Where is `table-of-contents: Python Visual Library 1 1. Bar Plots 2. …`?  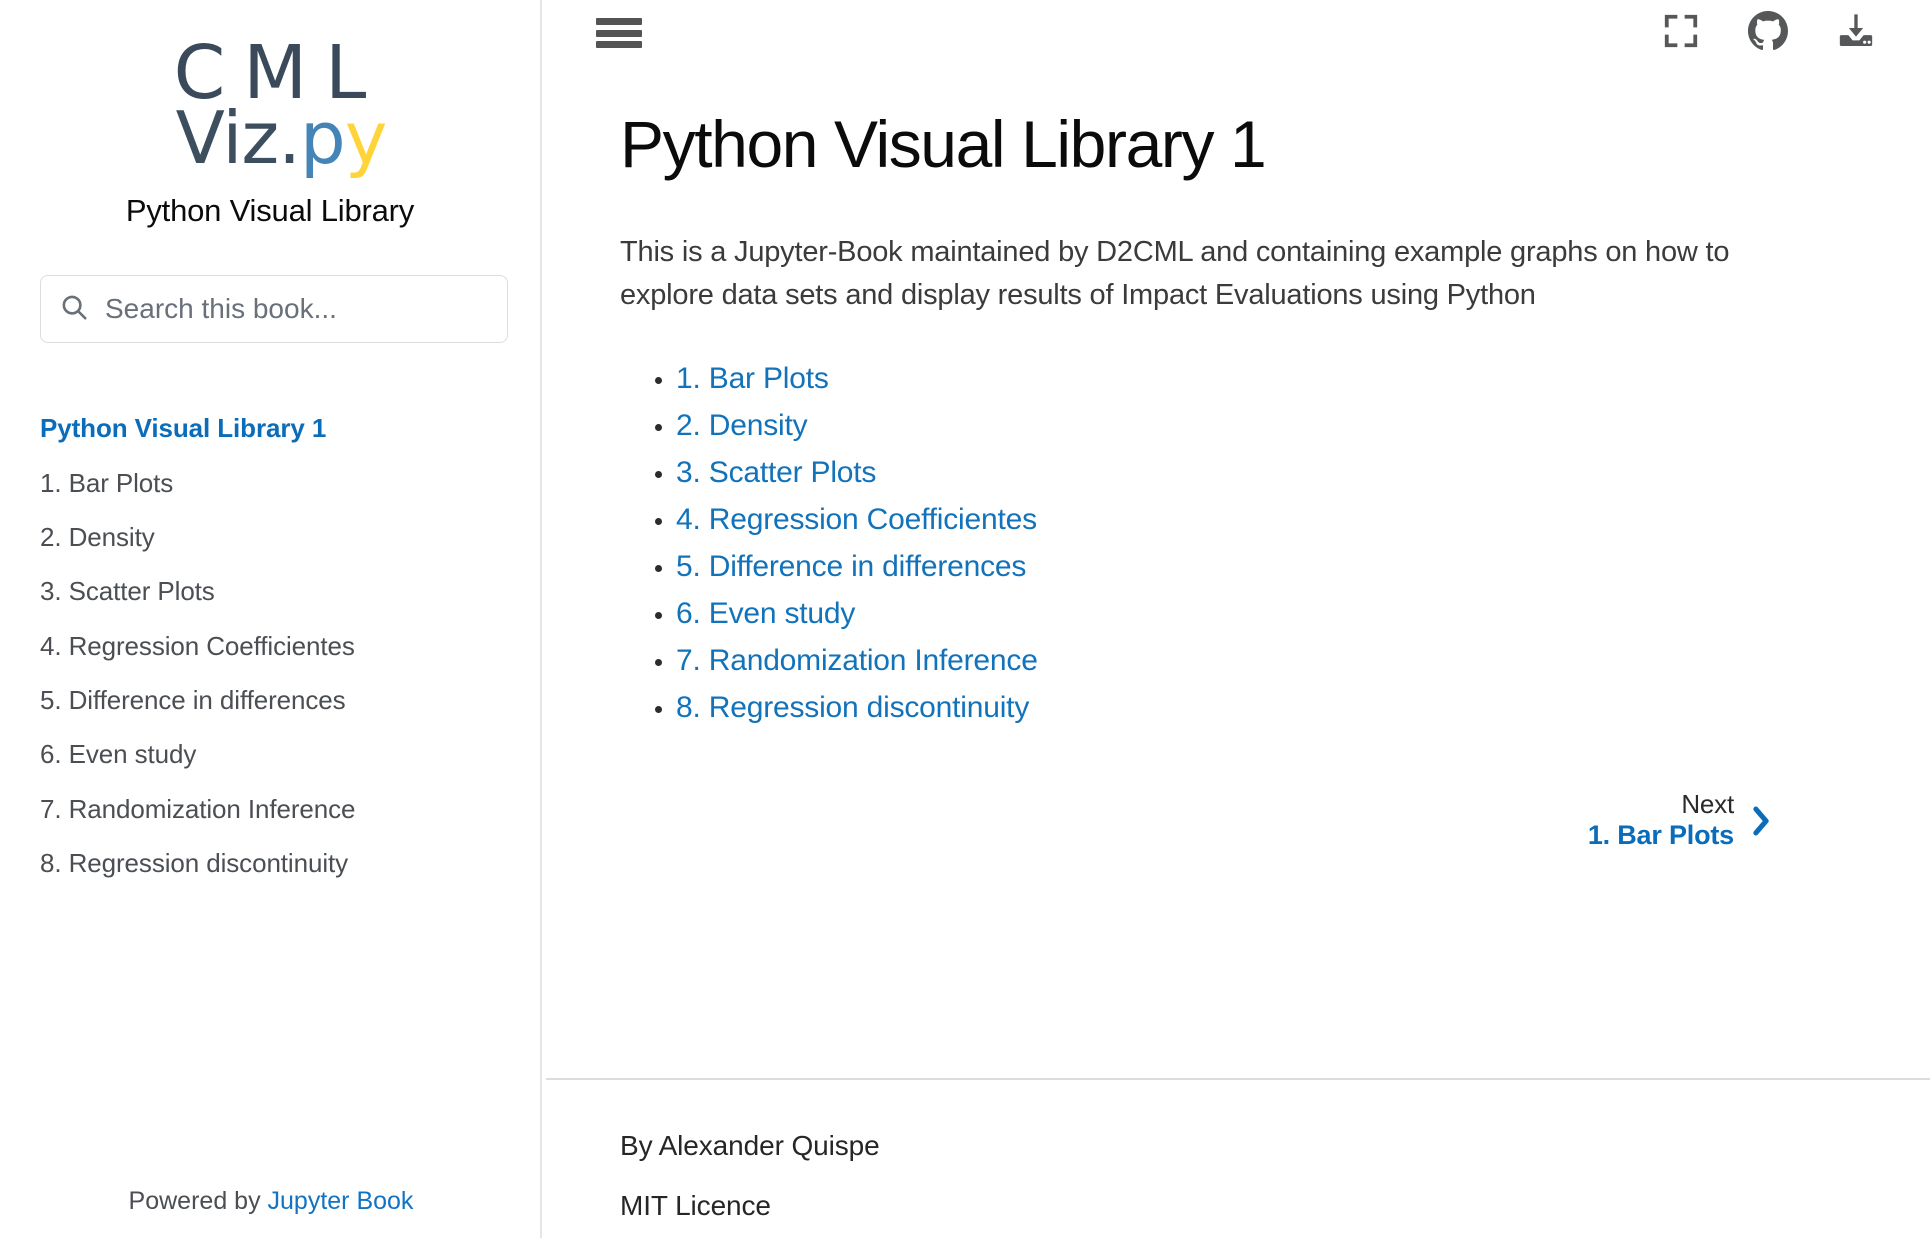 table-of-contents: Python Visual Library 1 1. Bar Plots 2. … is located at coordinates (270, 645).